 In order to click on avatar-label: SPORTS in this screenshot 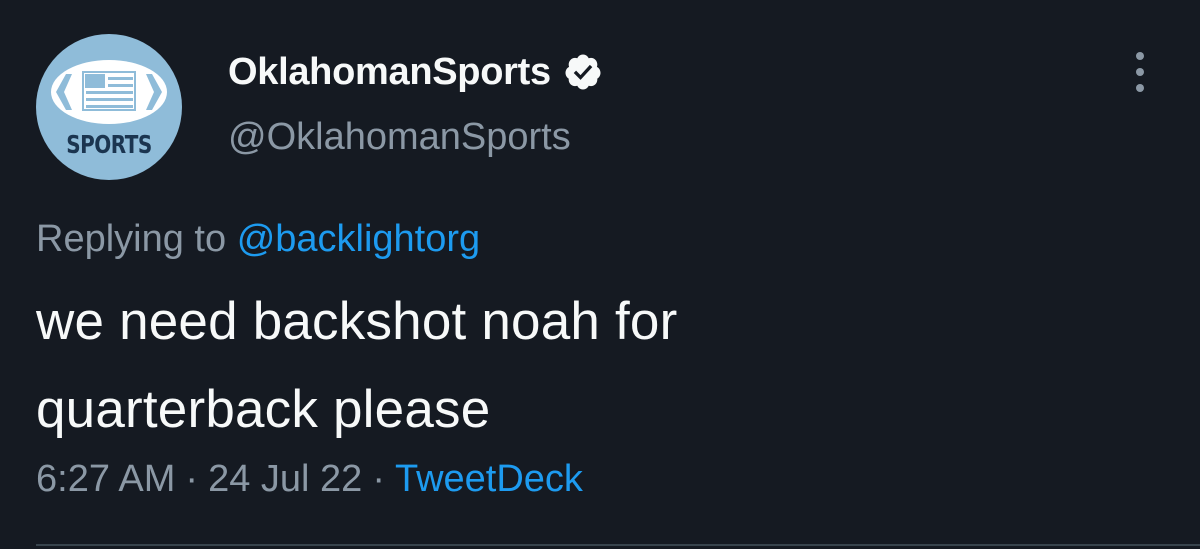, I will do `click(109, 144)`.